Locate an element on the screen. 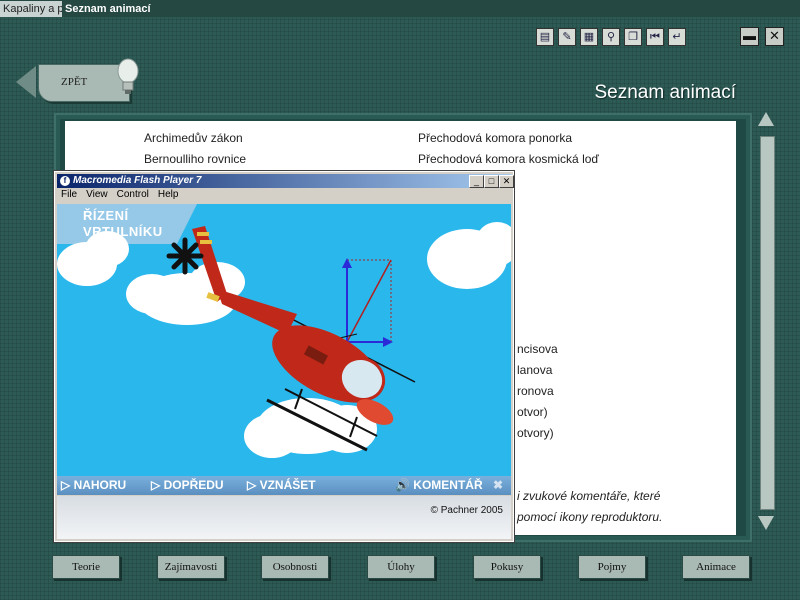 The image size is (800, 600). comment-button: 🔊 KOMENTÁŘ is located at coordinates (439, 485).